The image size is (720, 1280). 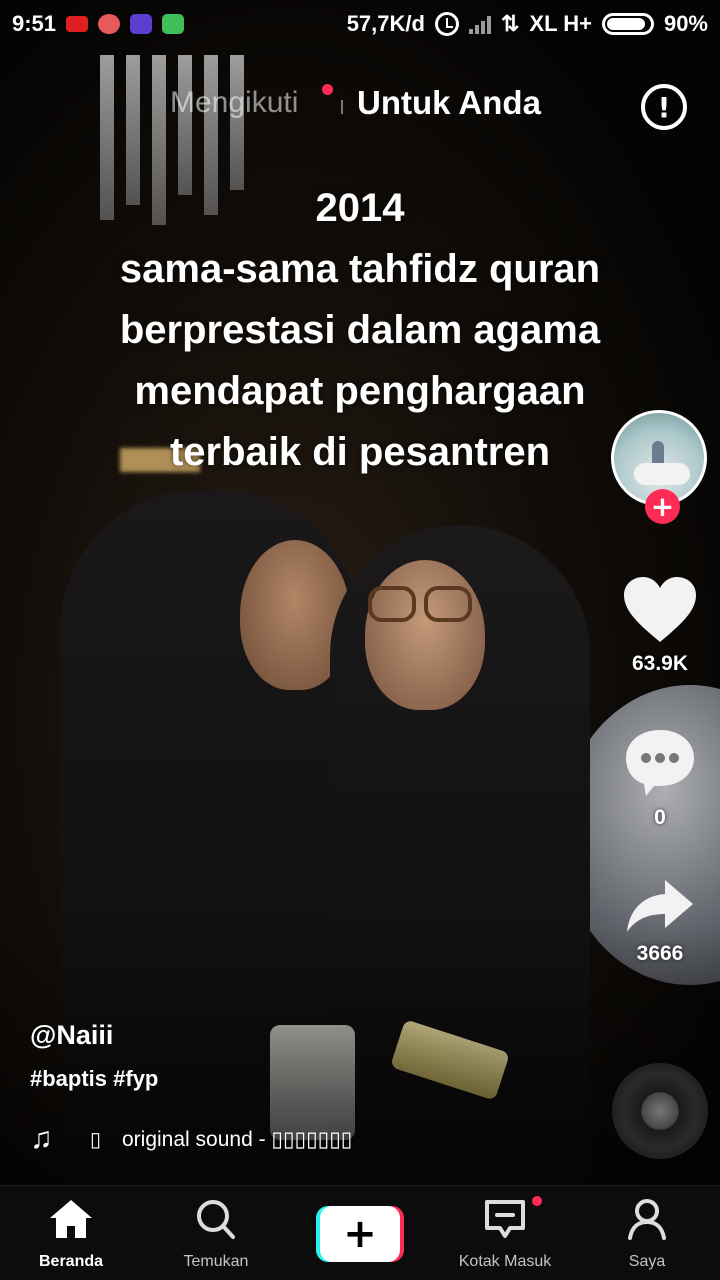 I want to click on nav-discover-label: Temukan, so click(x=216, y=1261).